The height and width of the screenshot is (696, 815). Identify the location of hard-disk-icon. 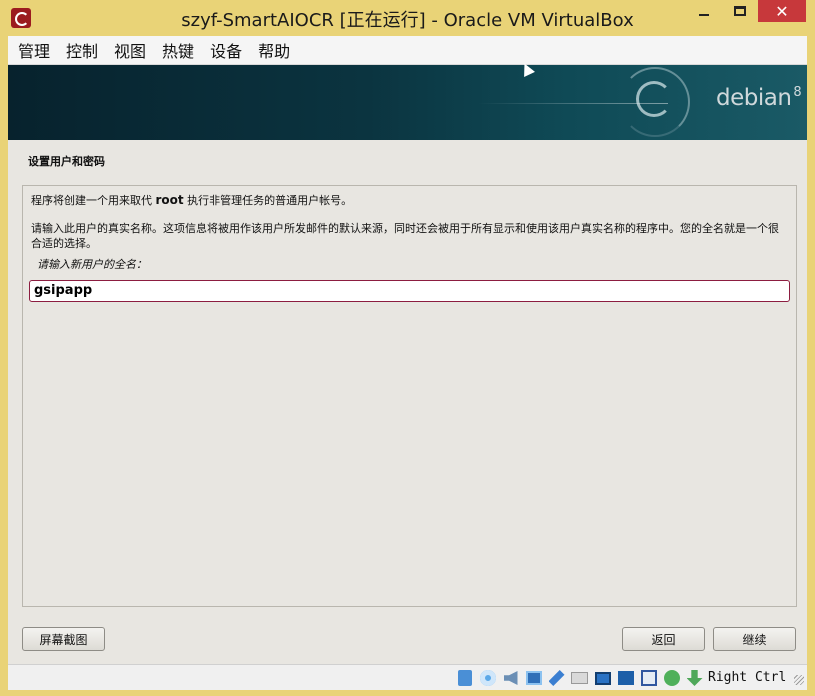
(464, 678).